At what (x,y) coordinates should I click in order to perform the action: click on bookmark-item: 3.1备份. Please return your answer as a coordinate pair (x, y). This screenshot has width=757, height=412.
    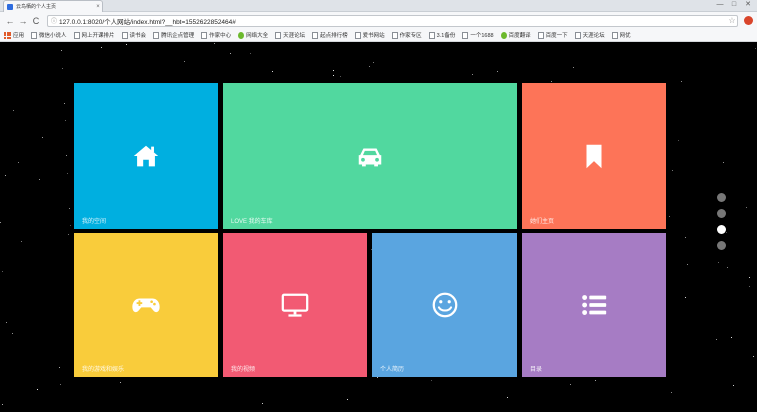
    Looking at the image, I should click on (441, 35).